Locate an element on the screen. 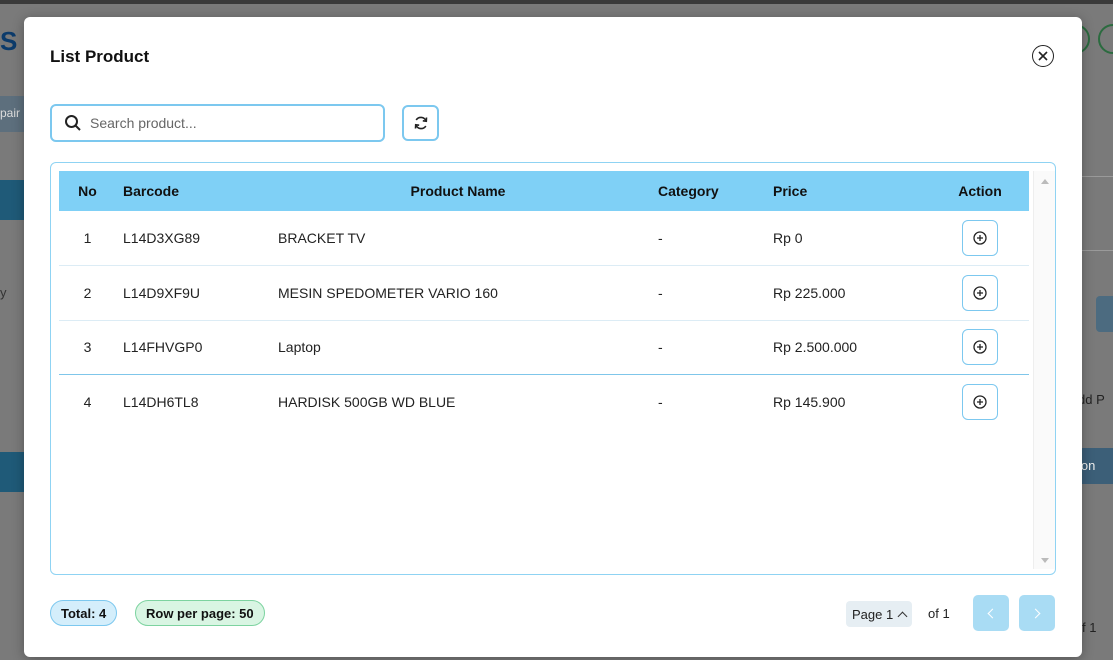  chevron-up-icon is located at coordinates (902, 616).